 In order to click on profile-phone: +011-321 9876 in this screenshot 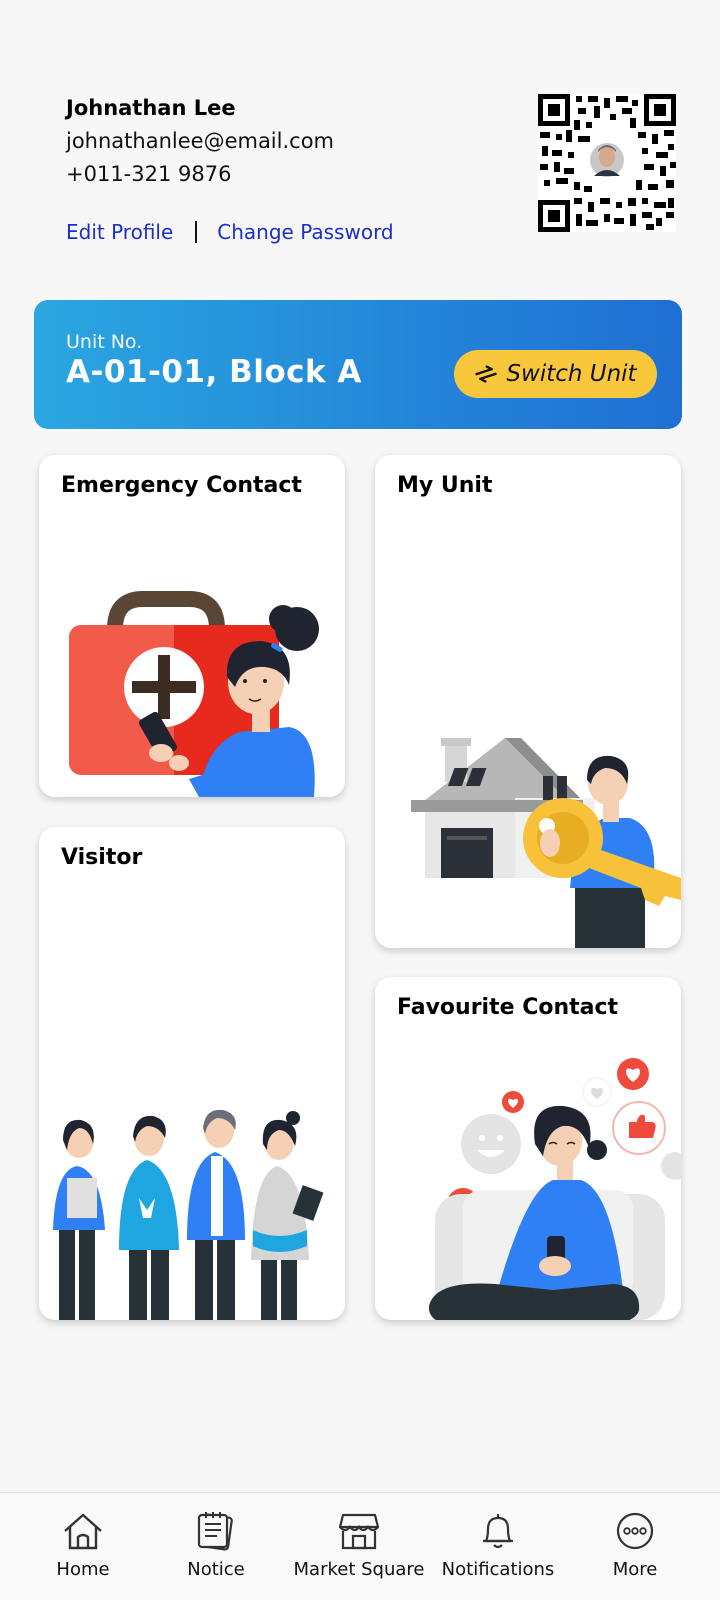, I will do `click(149, 174)`.